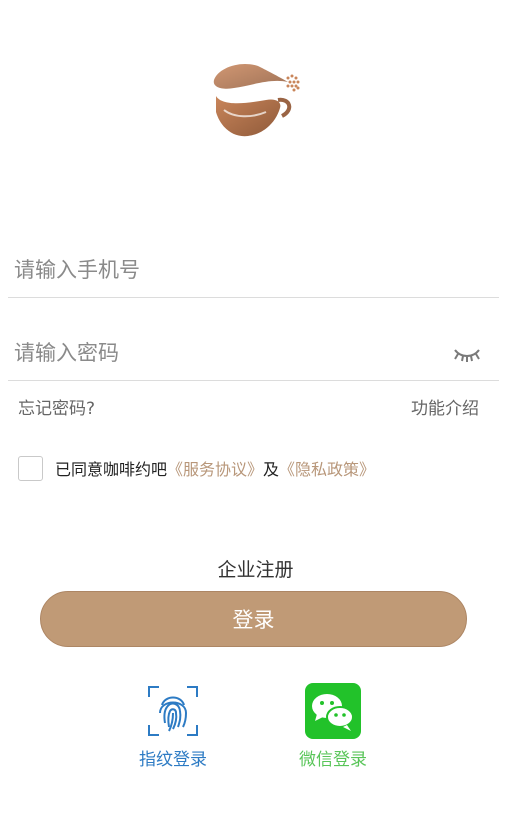 The width and height of the screenshot is (511, 838). What do you see at coordinates (224, 353) in the screenshot?
I see `password-input` at bounding box center [224, 353].